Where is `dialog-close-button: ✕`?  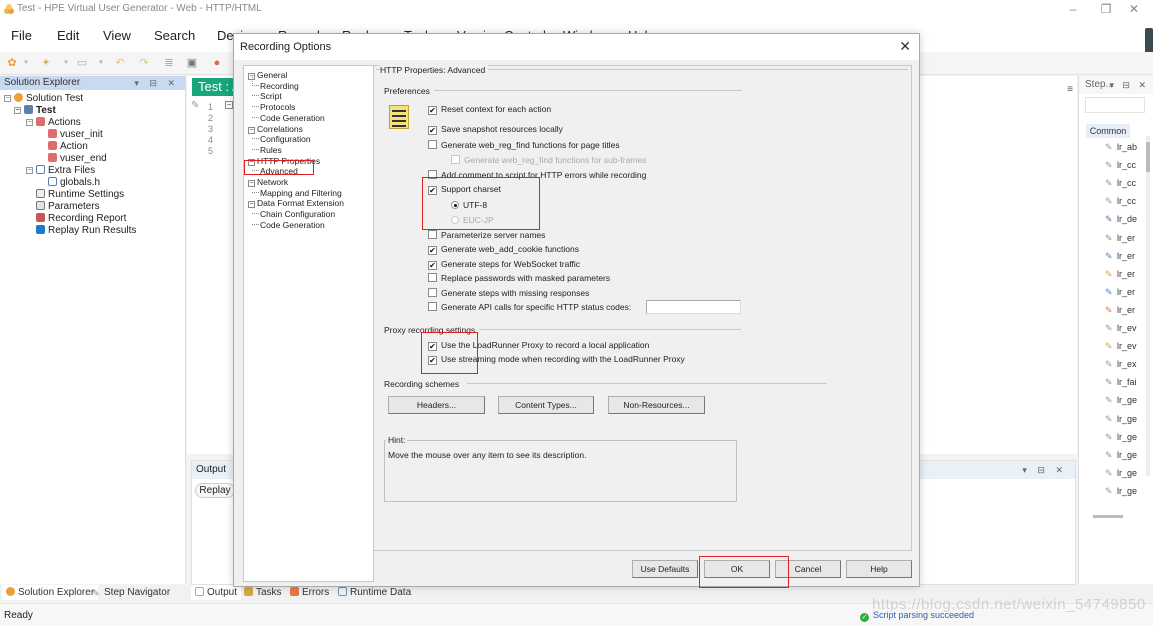 dialog-close-button: ✕ is located at coordinates (905, 46).